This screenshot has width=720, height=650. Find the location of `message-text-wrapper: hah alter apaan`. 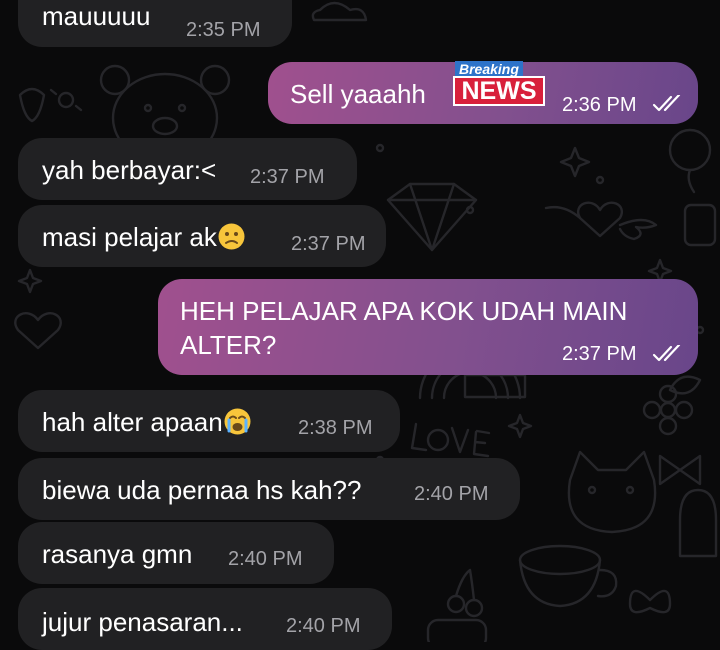

message-text-wrapper: hah alter apaan is located at coordinates (146, 422).